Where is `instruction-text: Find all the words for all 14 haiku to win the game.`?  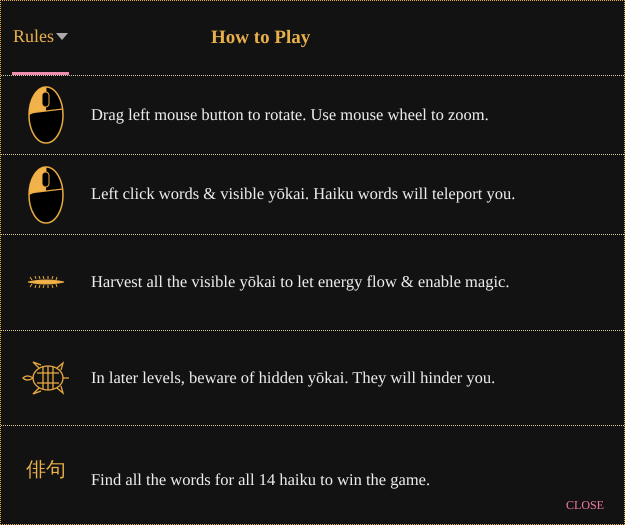 instruction-text: Find all the words for all 14 haiku to win the game. is located at coordinates (260, 479).